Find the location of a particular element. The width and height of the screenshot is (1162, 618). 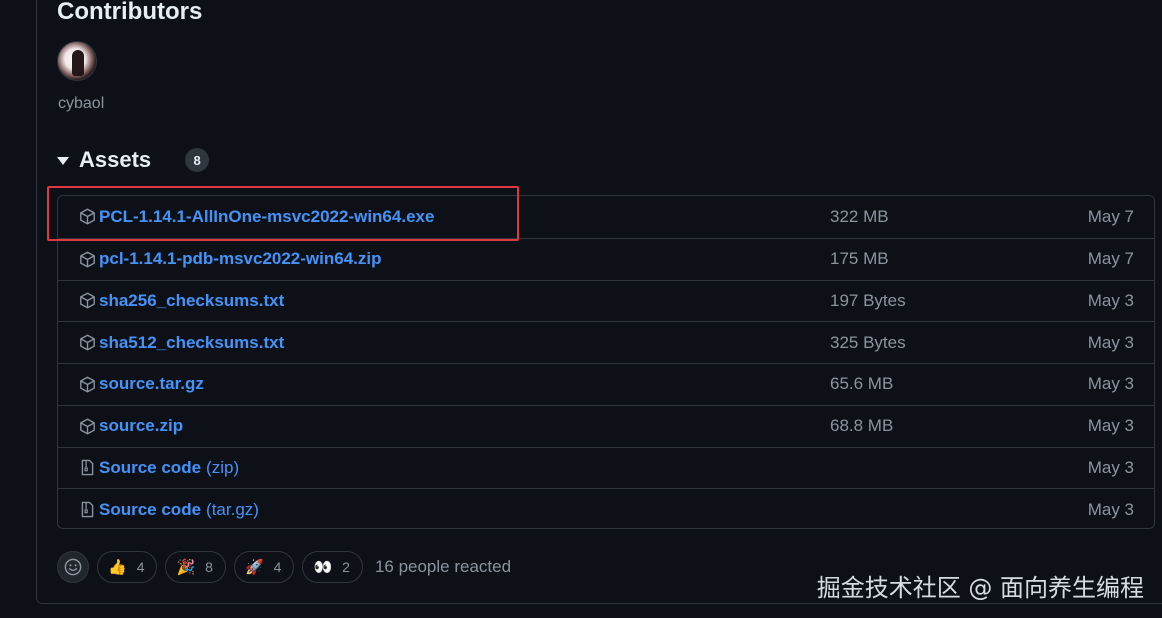

asset-size: 322 MB is located at coordinates (859, 216).